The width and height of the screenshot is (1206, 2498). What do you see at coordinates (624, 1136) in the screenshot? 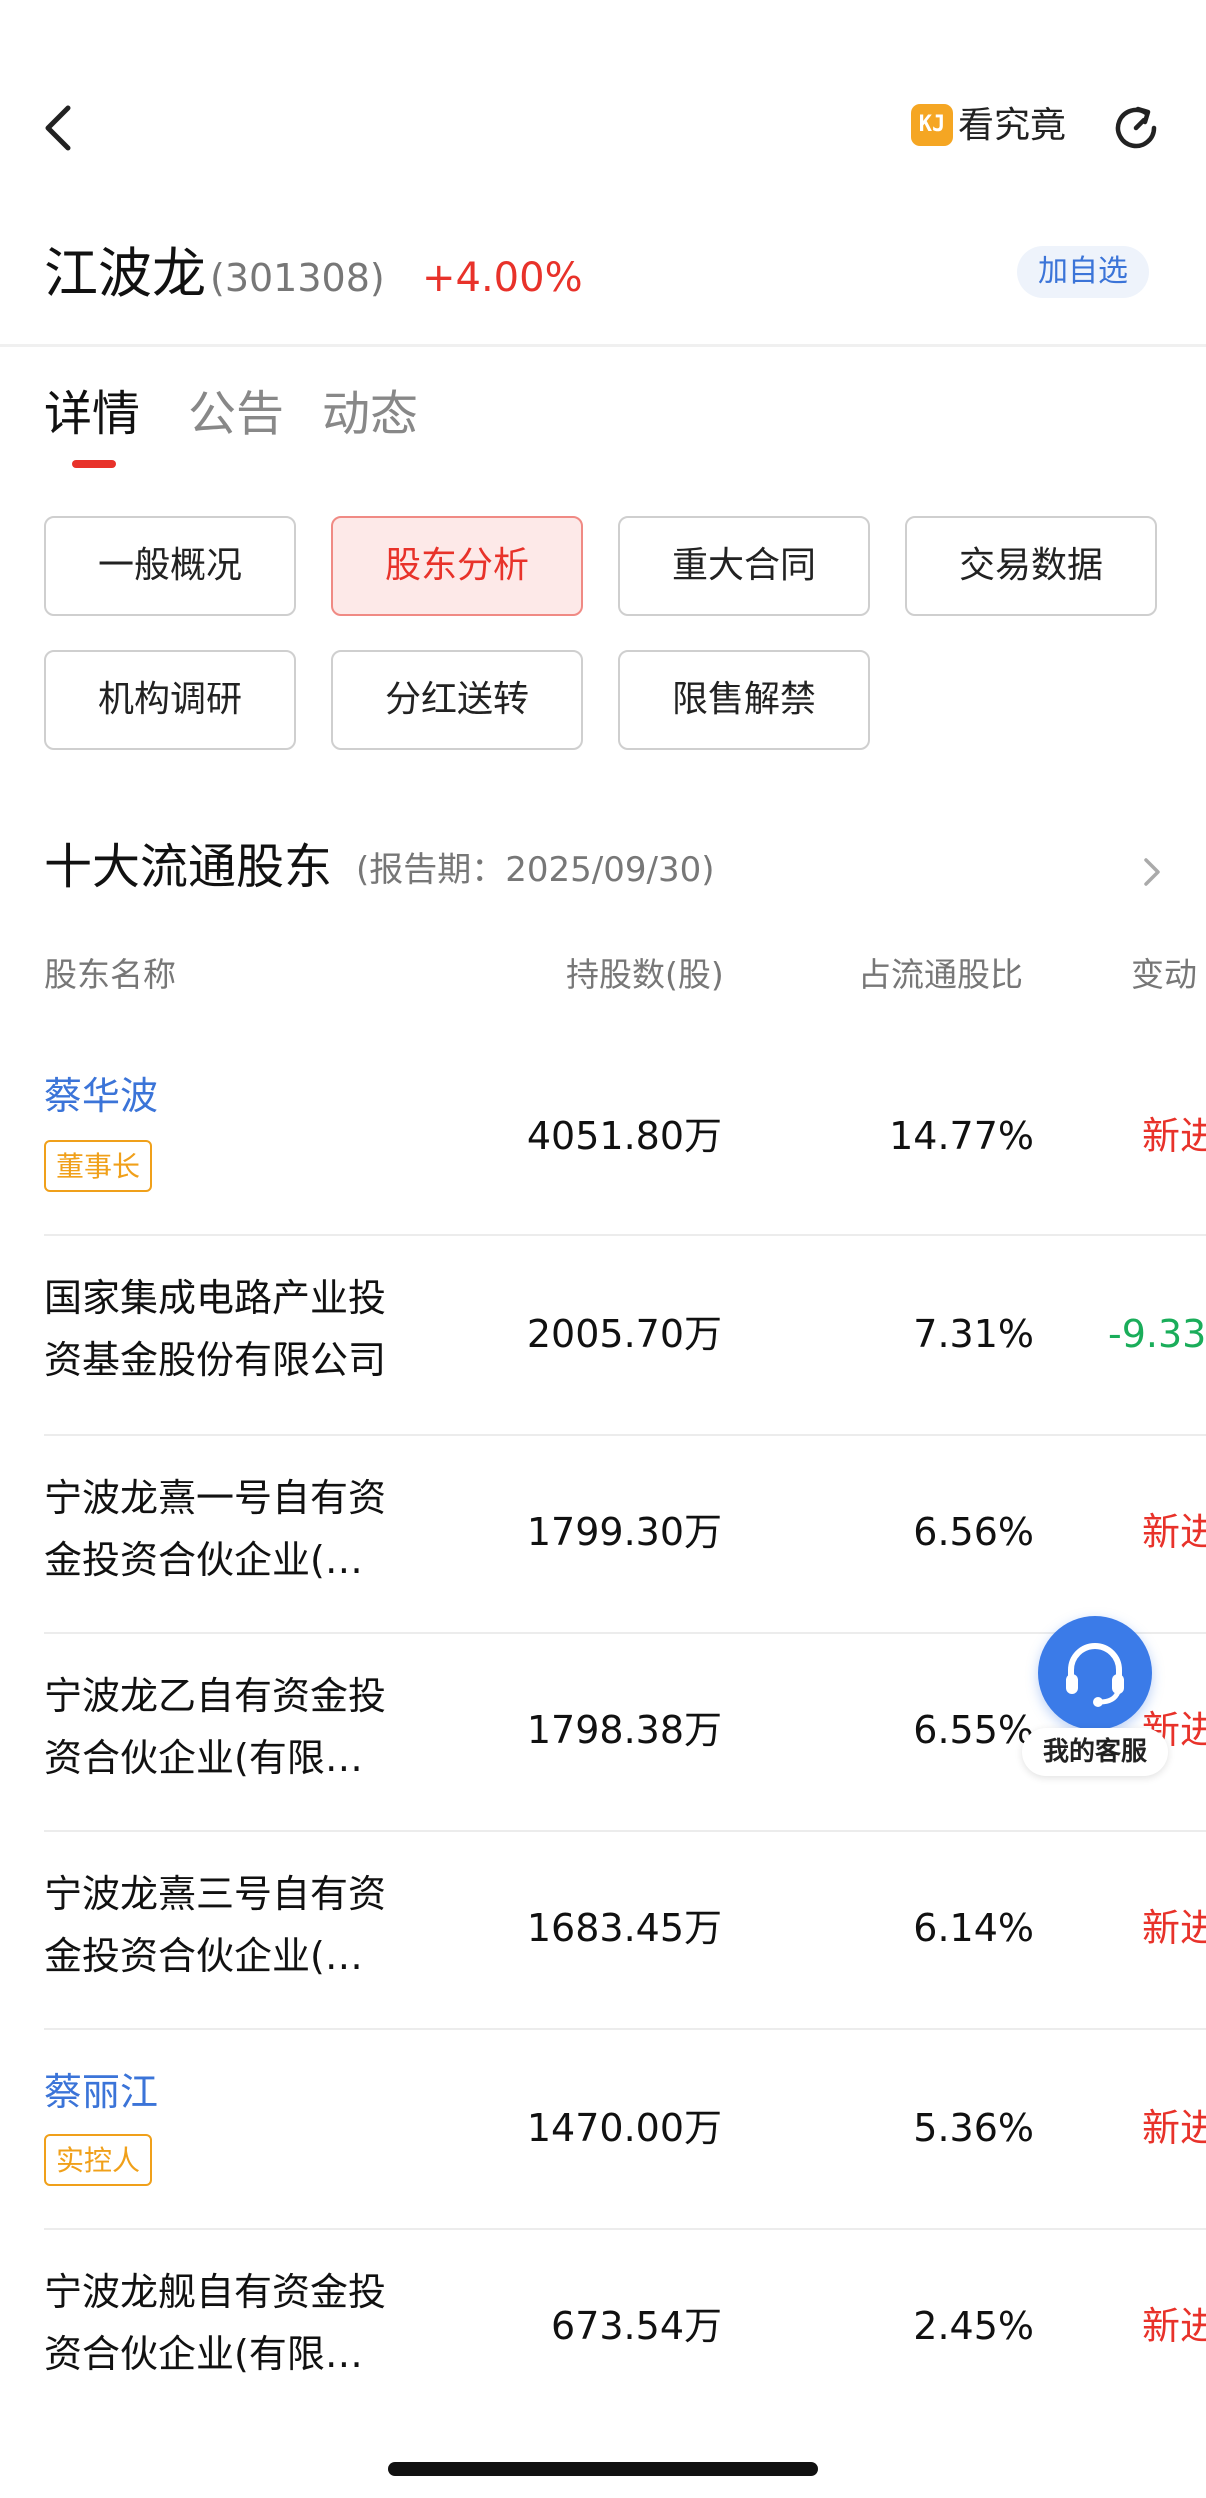
I see `shares-cell: 4051.80万` at bounding box center [624, 1136].